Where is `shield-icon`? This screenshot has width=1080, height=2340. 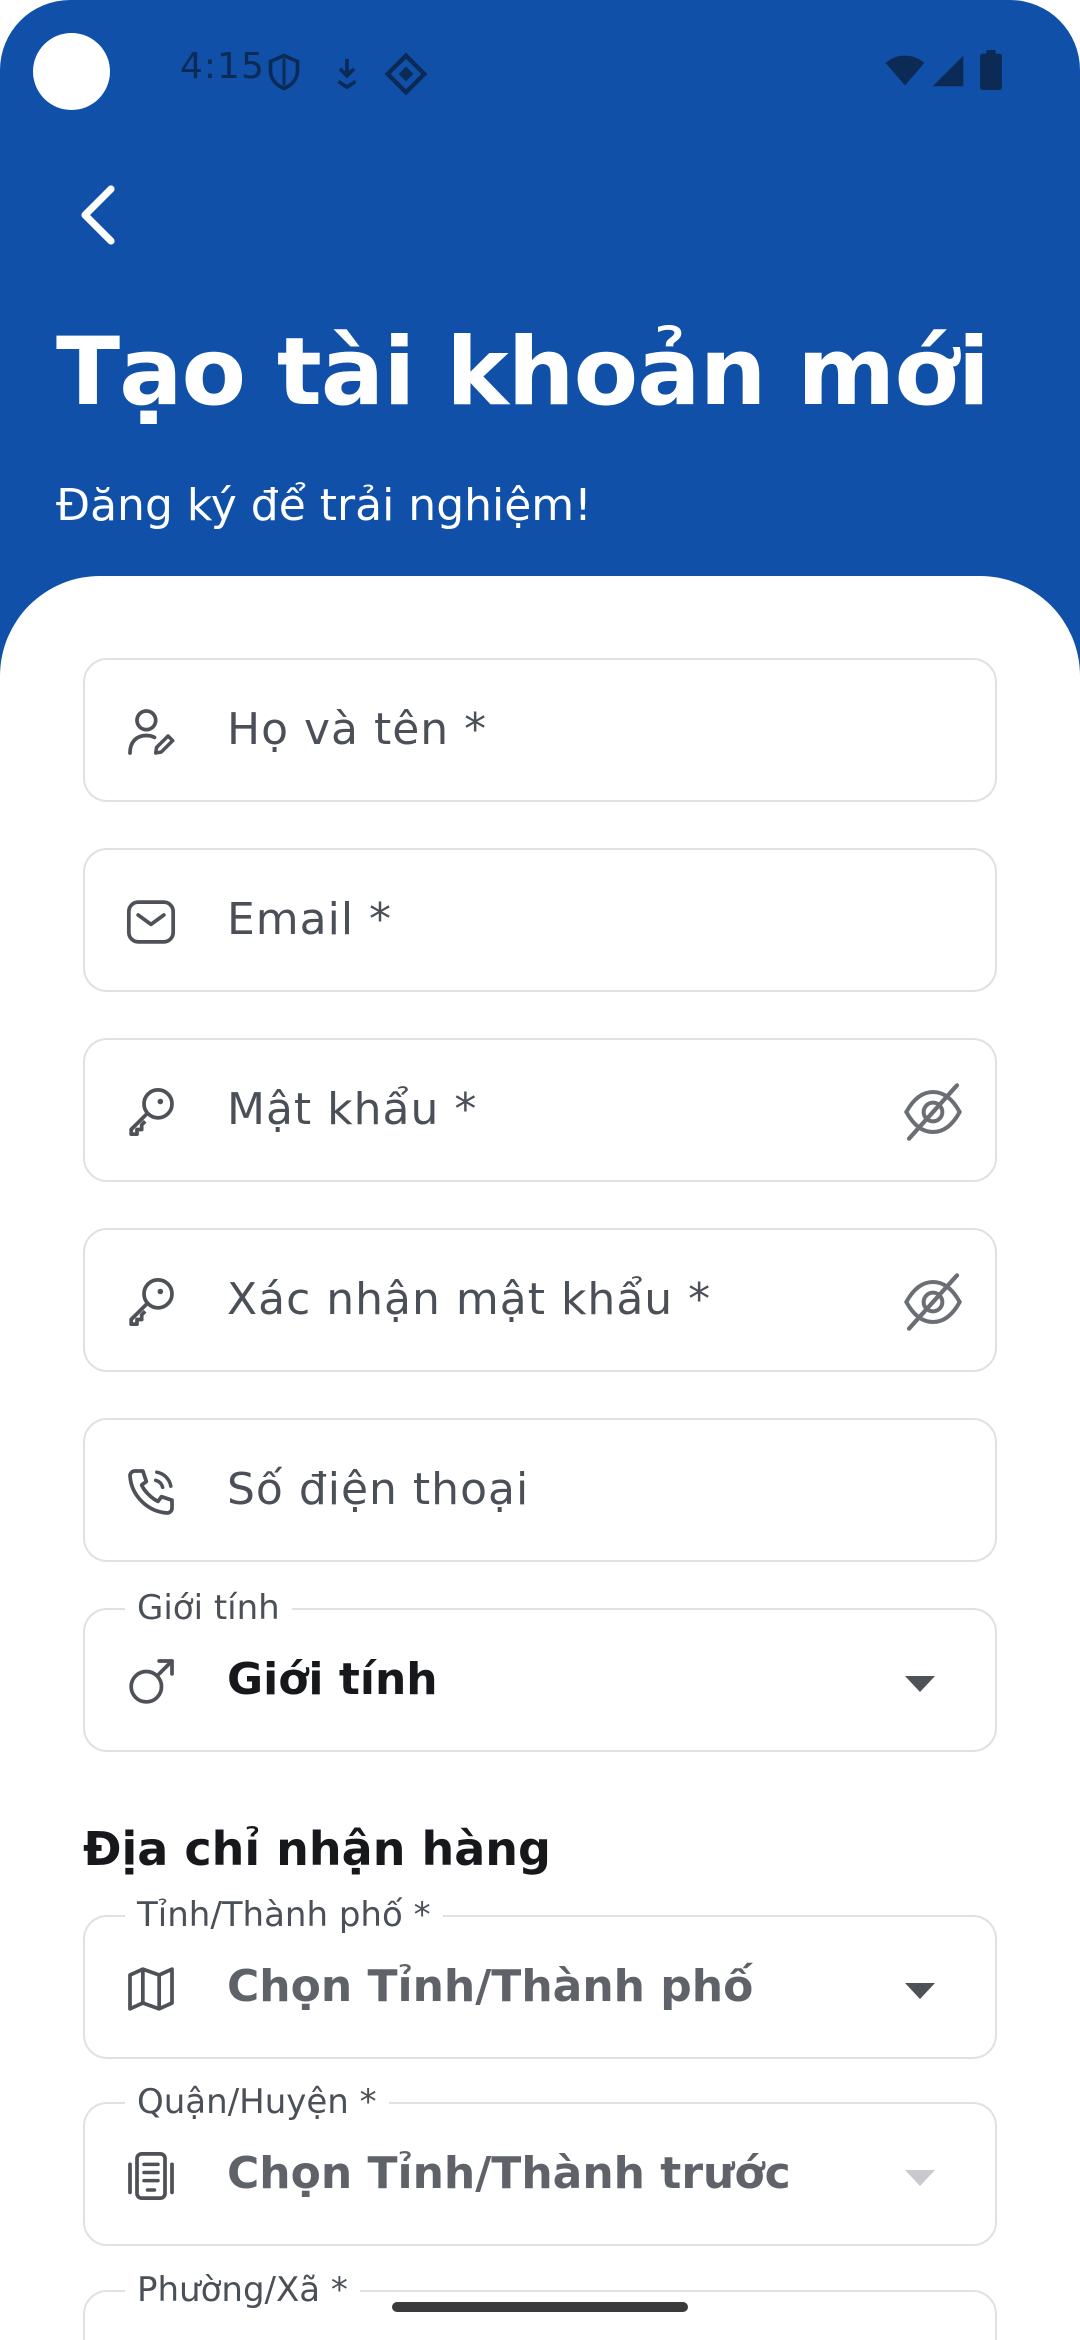
shield-icon is located at coordinates (284, 72).